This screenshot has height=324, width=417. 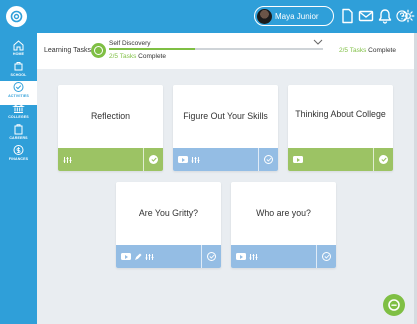 What do you see at coordinates (347, 16) in the screenshot?
I see `document-icon` at bounding box center [347, 16].